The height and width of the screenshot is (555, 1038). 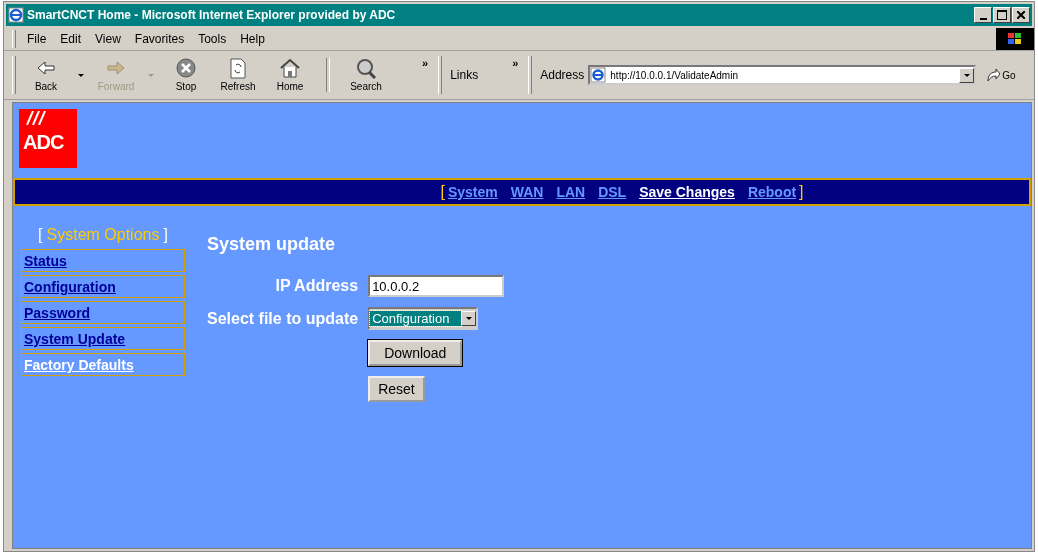 What do you see at coordinates (159, 39) in the screenshot?
I see `menu-item: Favorites` at bounding box center [159, 39].